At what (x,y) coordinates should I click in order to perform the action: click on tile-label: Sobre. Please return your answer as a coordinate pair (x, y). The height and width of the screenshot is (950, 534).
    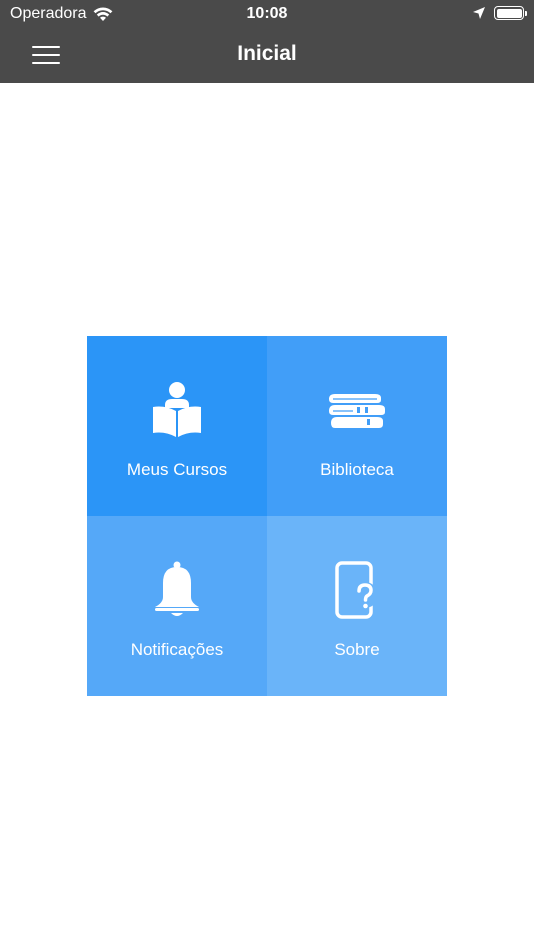
    Looking at the image, I should click on (357, 649).